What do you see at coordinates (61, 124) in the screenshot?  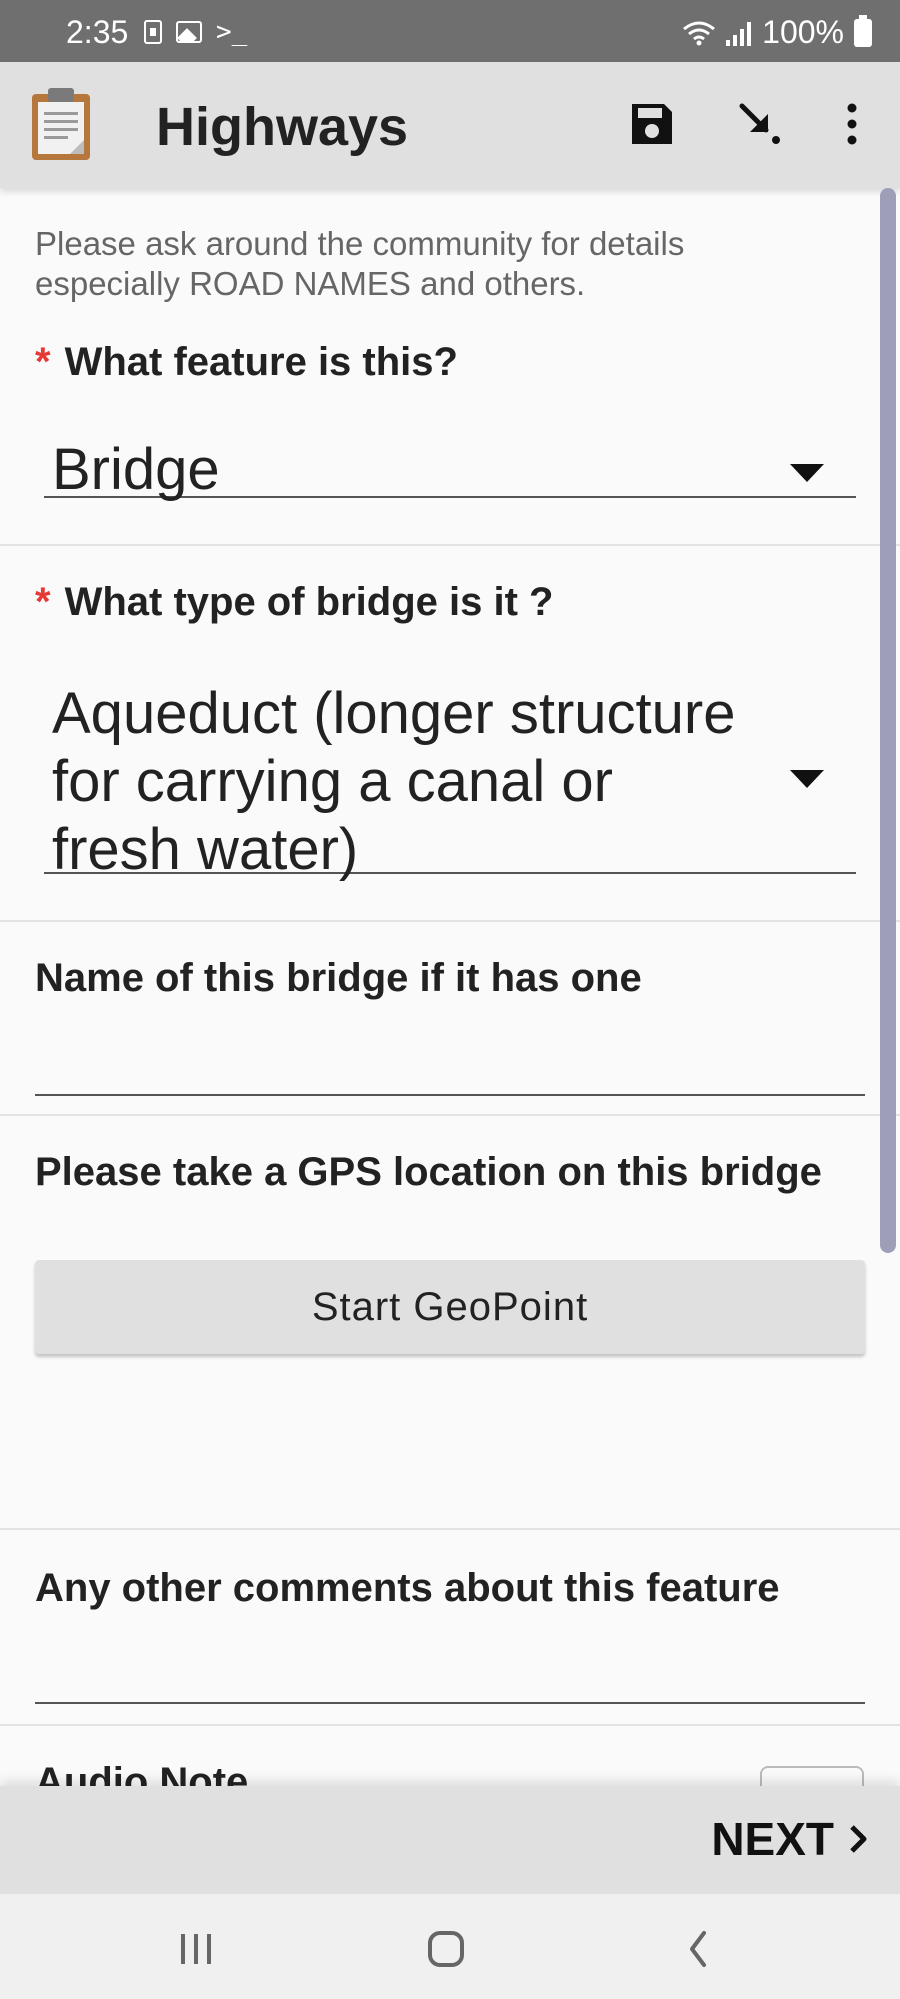 I see `clipboard-icon` at bounding box center [61, 124].